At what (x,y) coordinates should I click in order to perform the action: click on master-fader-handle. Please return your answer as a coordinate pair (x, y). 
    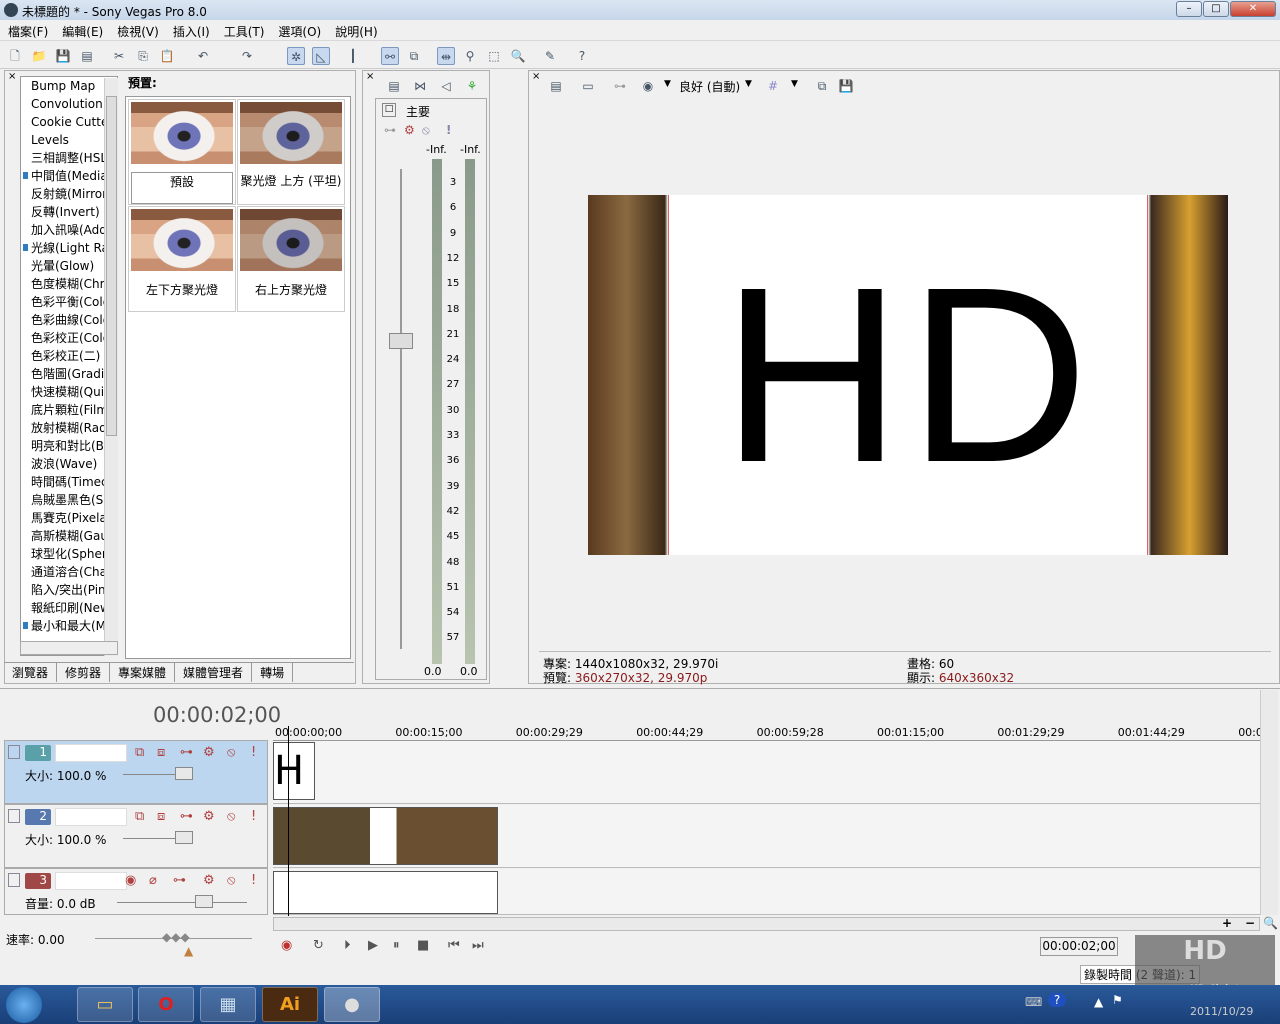
    Looking at the image, I should click on (401, 341).